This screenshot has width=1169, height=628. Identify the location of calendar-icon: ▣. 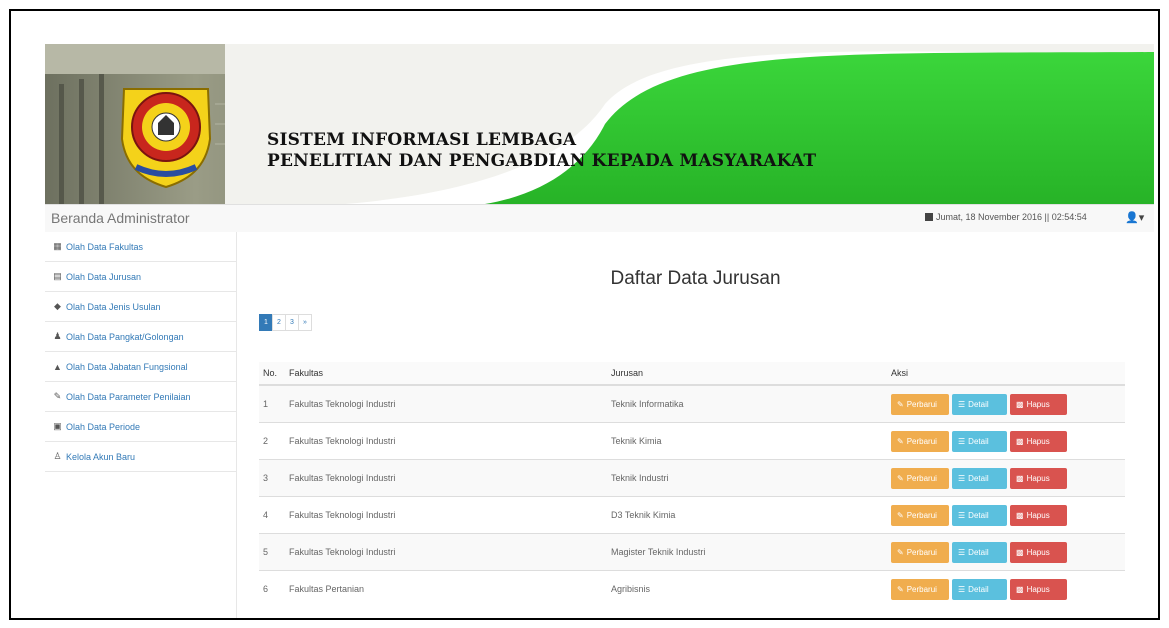
(57, 426).